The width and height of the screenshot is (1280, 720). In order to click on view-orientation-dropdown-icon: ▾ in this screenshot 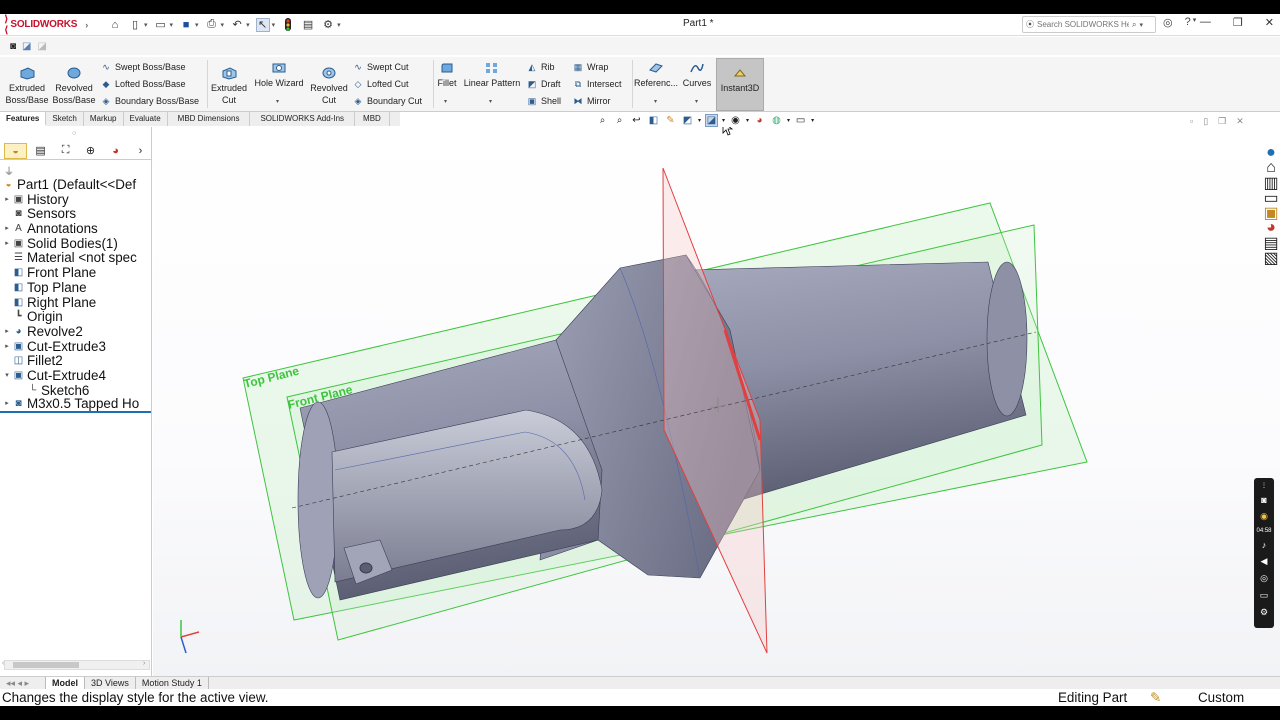, I will do `click(699, 120)`.